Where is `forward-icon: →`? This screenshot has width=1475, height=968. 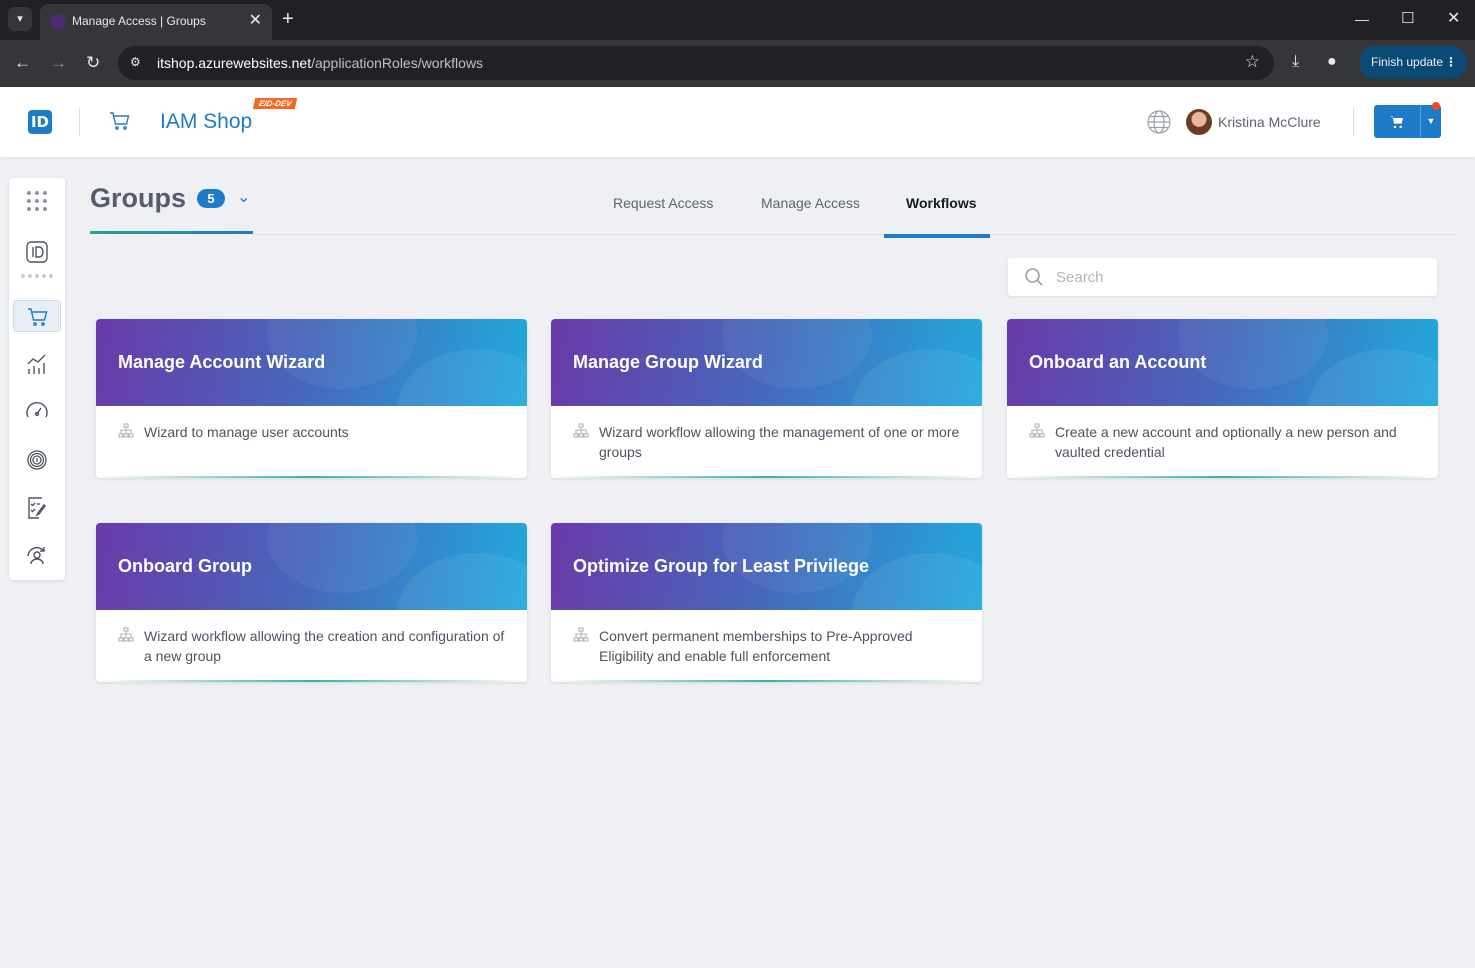 forward-icon: → is located at coordinates (58, 63).